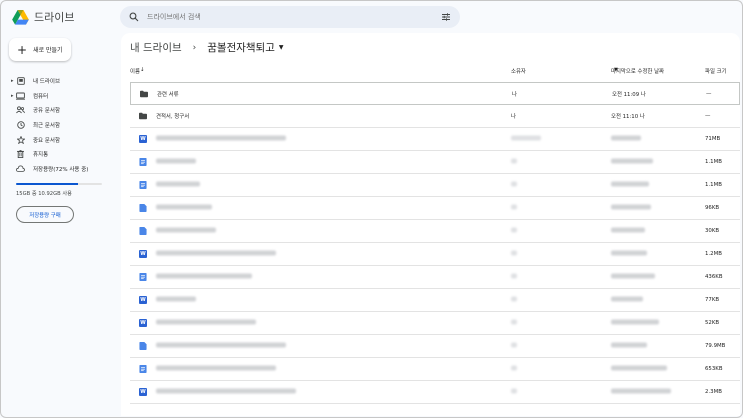 The width and height of the screenshot is (743, 418). What do you see at coordinates (629, 94) in the screenshot?
I see `cell-modified: 오전 11:09 나` at bounding box center [629, 94].